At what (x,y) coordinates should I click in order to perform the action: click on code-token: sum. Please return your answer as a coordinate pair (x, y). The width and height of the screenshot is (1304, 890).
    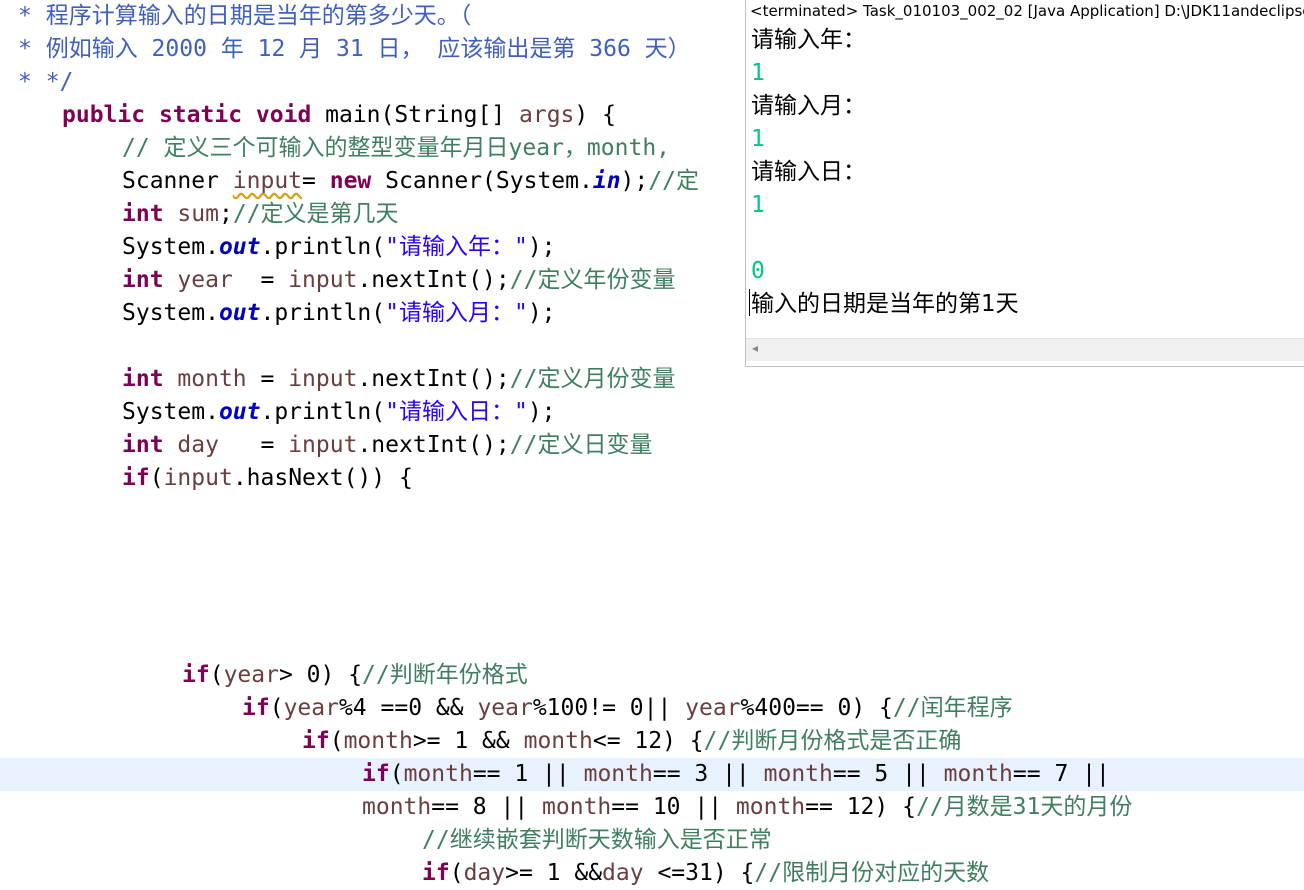
    Looking at the image, I should click on (198, 214).